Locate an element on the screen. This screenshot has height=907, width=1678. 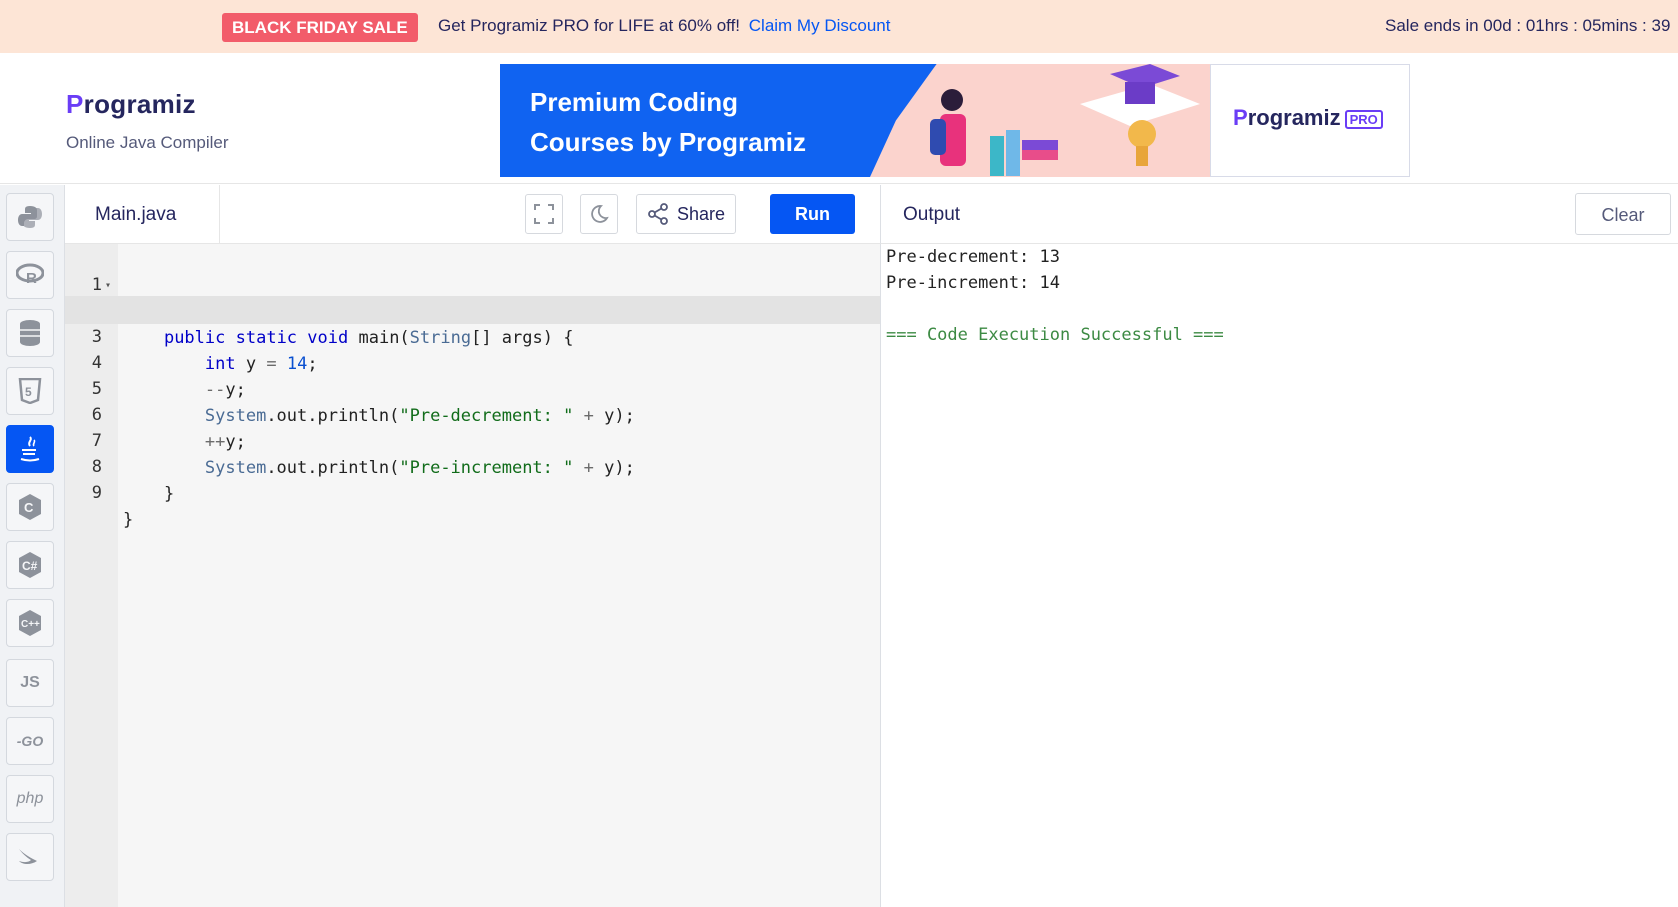
code-line: 4 --y; is located at coordinates (472, 361).